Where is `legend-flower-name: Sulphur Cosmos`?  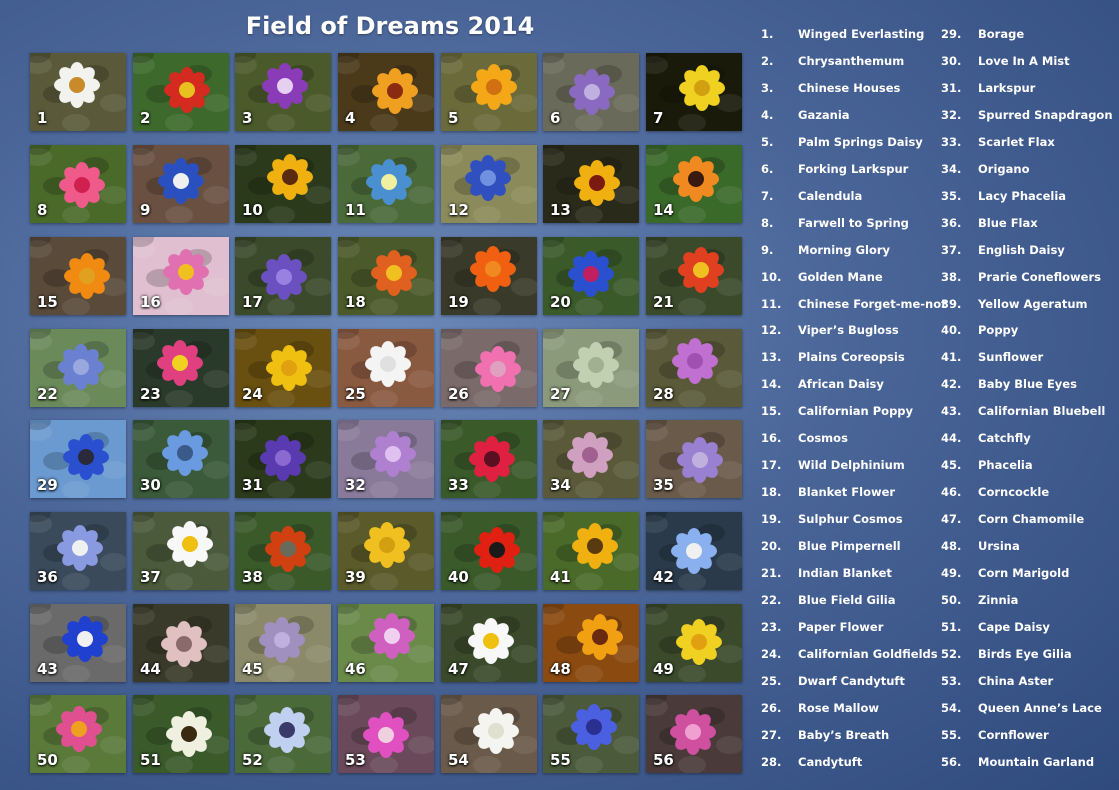 legend-flower-name: Sulphur Cosmos is located at coordinates (850, 519).